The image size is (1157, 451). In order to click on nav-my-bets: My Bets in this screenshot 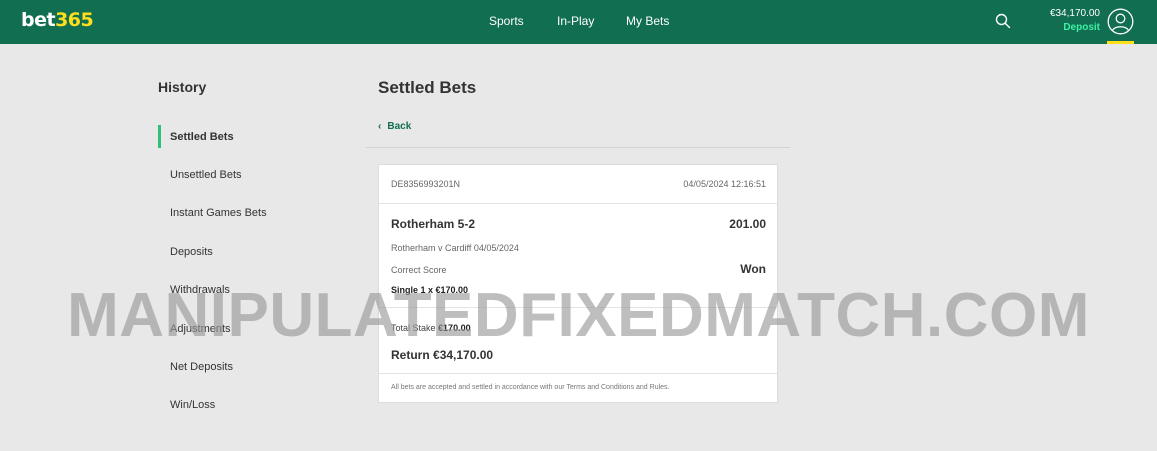, I will do `click(647, 21)`.